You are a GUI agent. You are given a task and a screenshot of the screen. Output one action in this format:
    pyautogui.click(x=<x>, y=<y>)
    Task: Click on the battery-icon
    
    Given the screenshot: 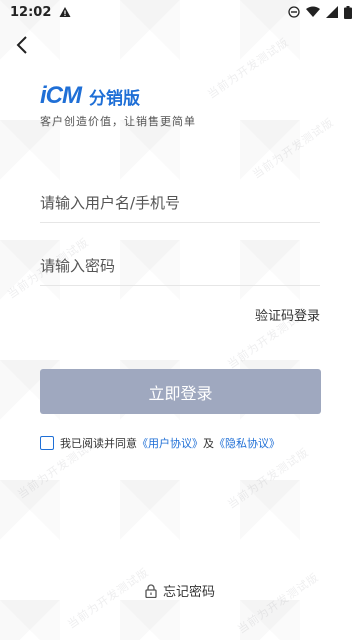 What is the action you would take?
    pyautogui.click(x=348, y=12)
    